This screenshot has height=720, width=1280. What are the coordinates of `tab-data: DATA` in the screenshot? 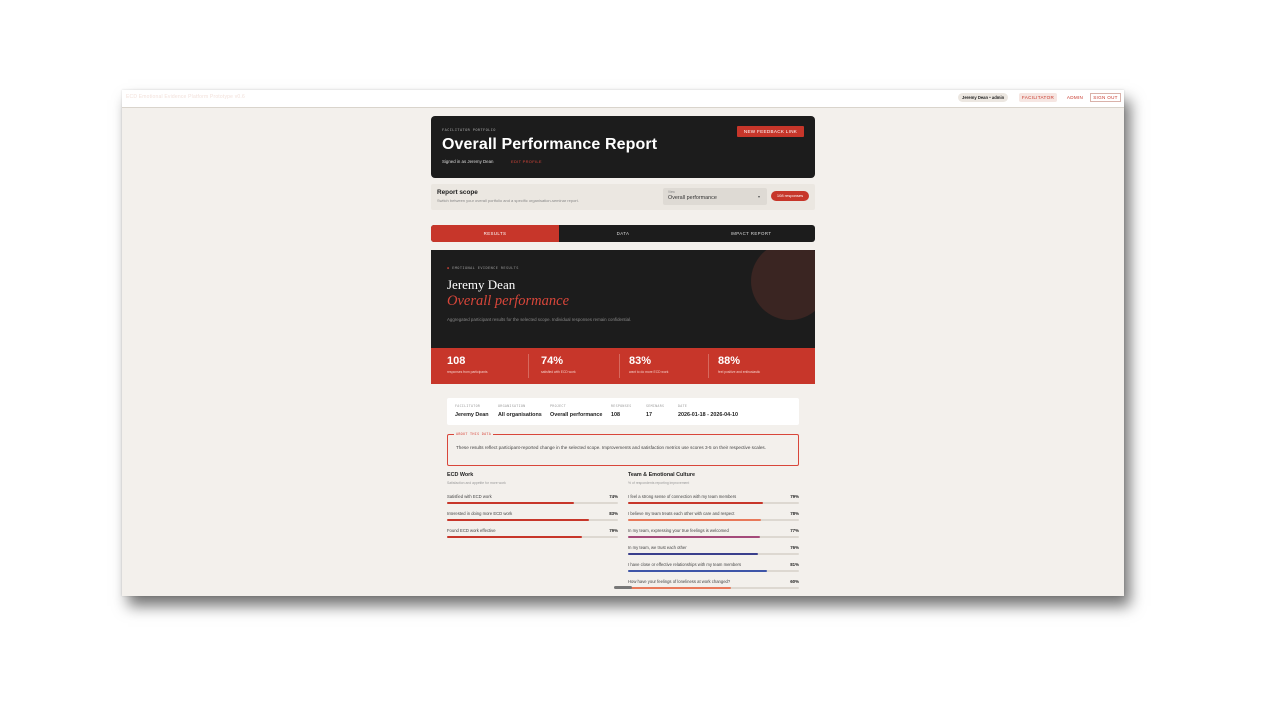 It's located at (623, 233).